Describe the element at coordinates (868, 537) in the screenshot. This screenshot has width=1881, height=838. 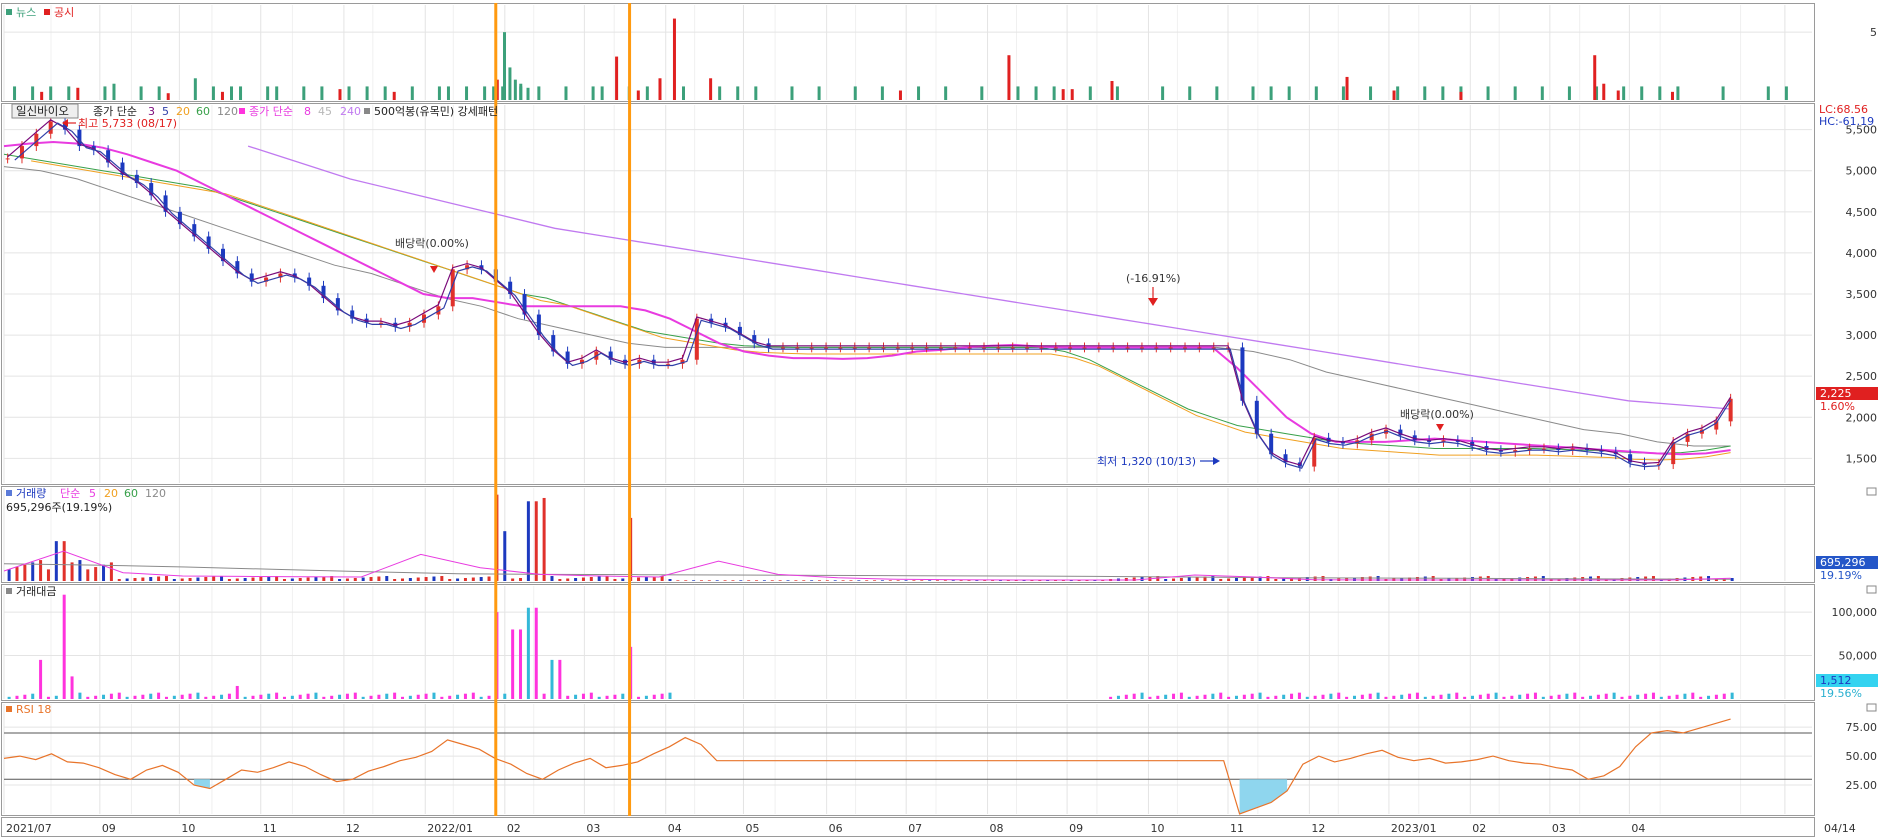
I see `volume-series` at that location.